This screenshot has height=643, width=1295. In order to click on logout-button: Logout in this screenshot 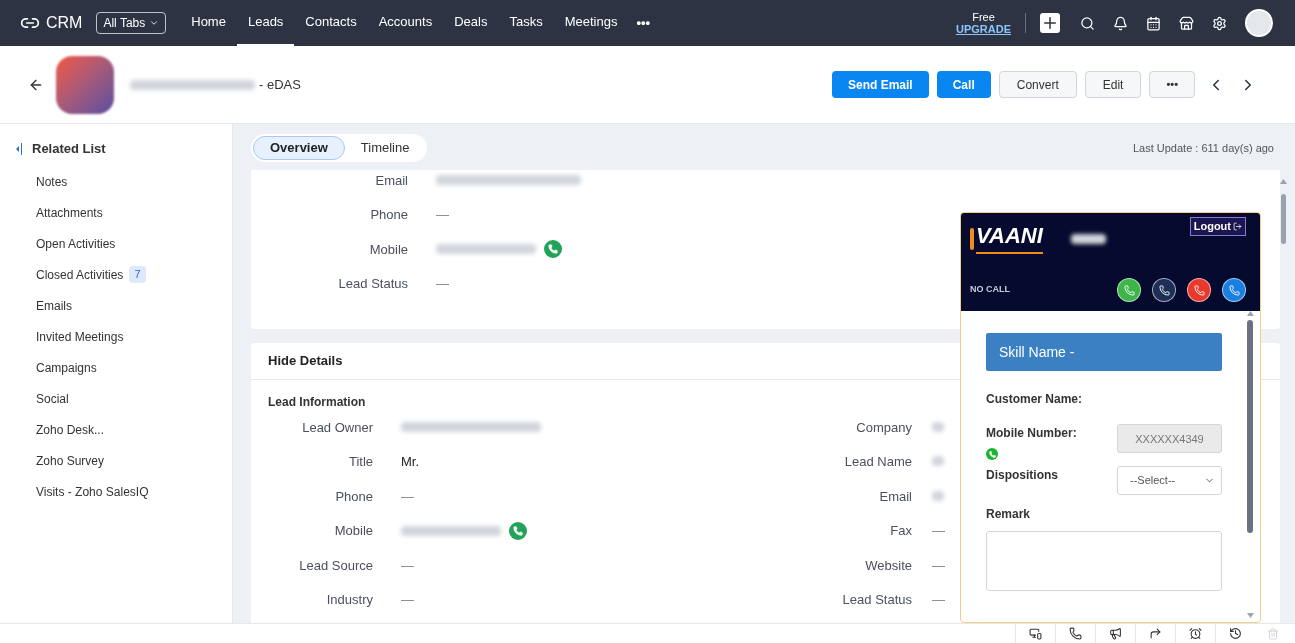, I will do `click(1217, 226)`.